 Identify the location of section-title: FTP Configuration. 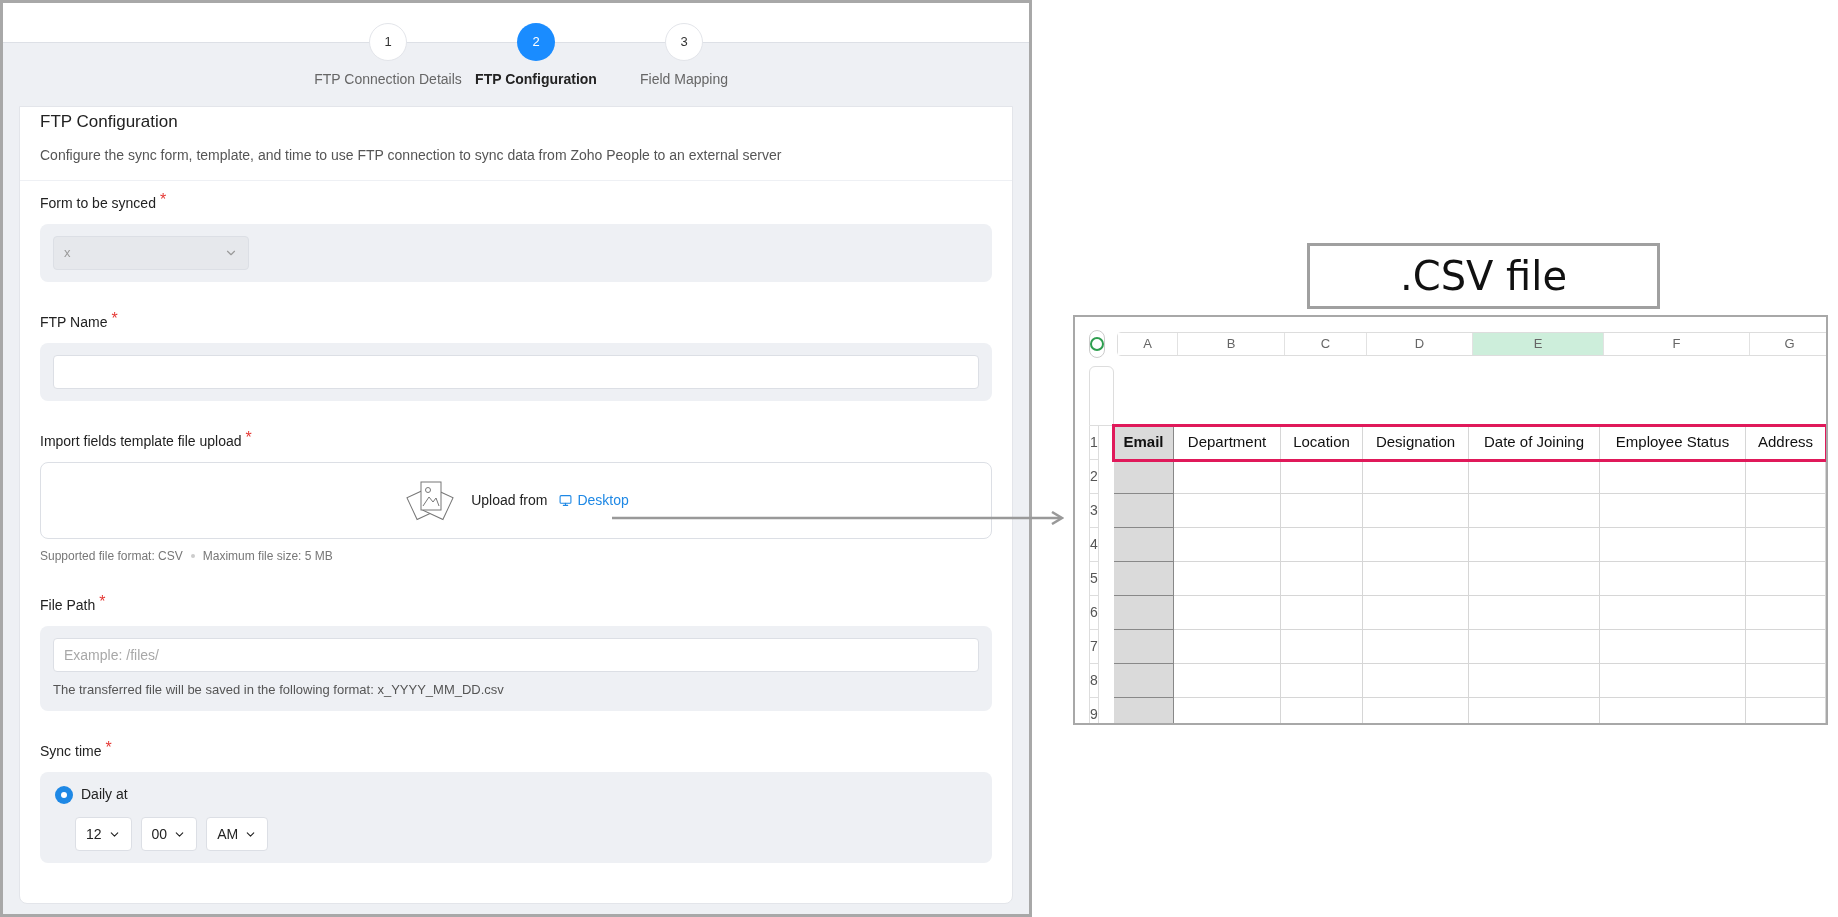
(109, 122).